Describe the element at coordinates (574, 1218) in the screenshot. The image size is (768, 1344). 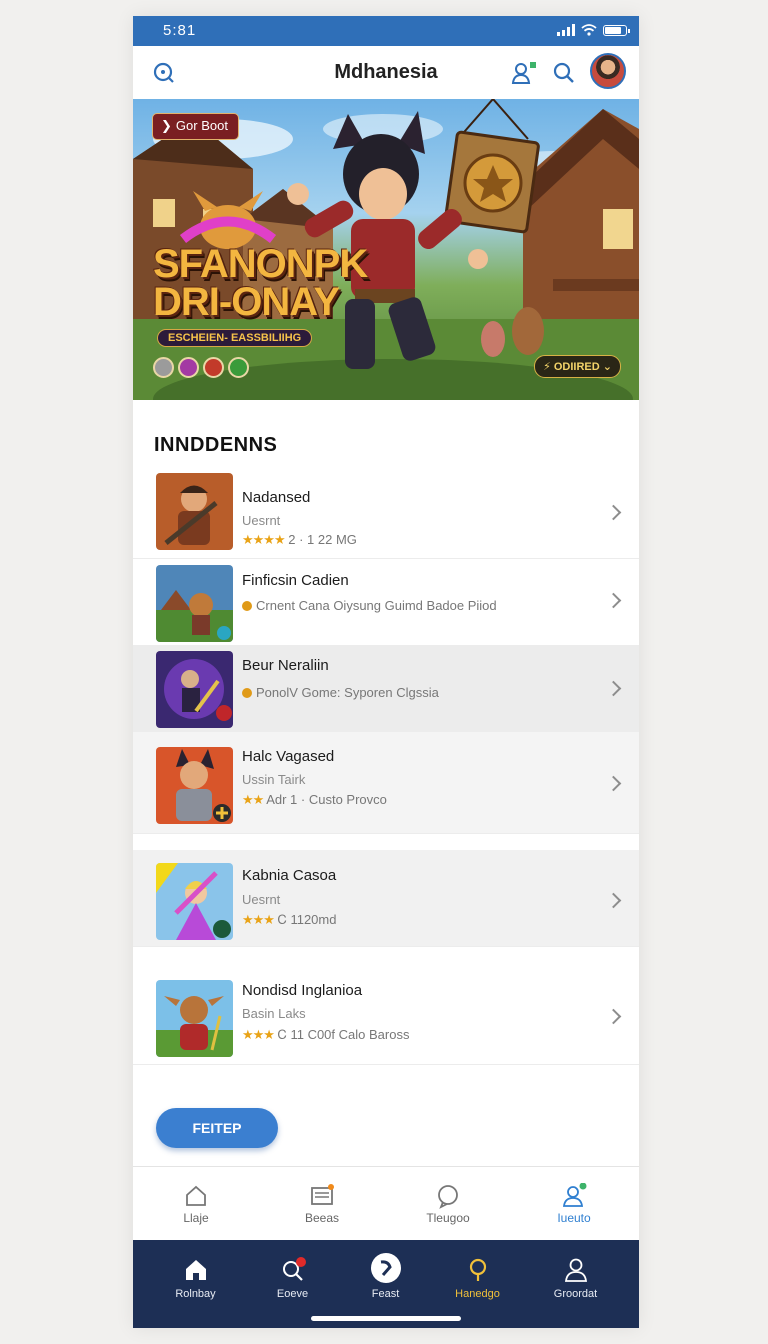
I see `tab-label: Iueuto` at that location.